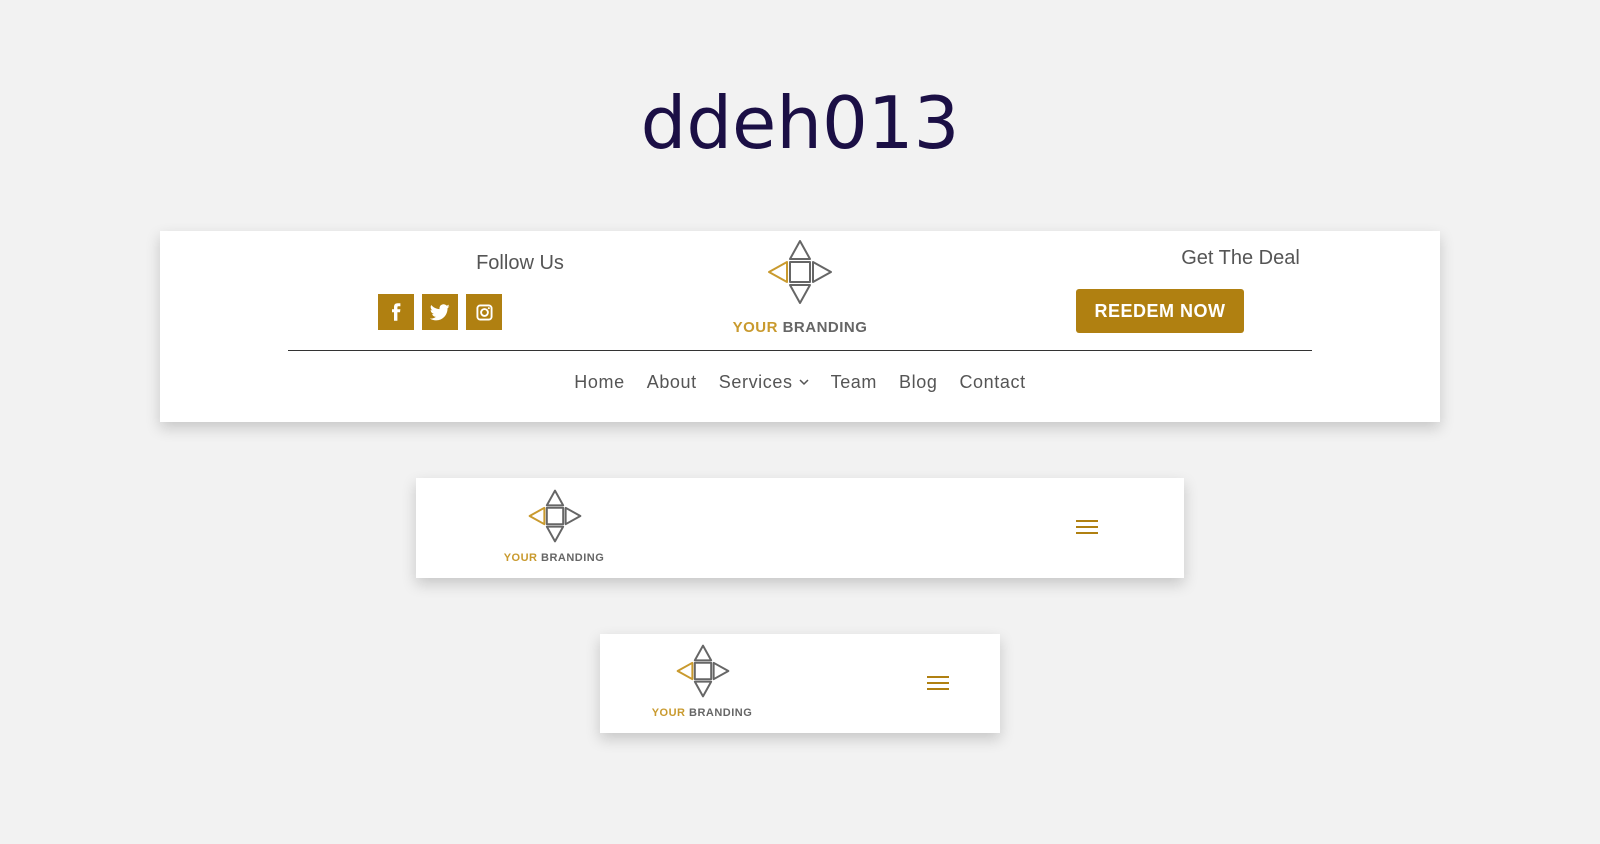 This screenshot has height=844, width=1600. I want to click on redeem-now-button: REEDEM NOW, so click(1160, 311).